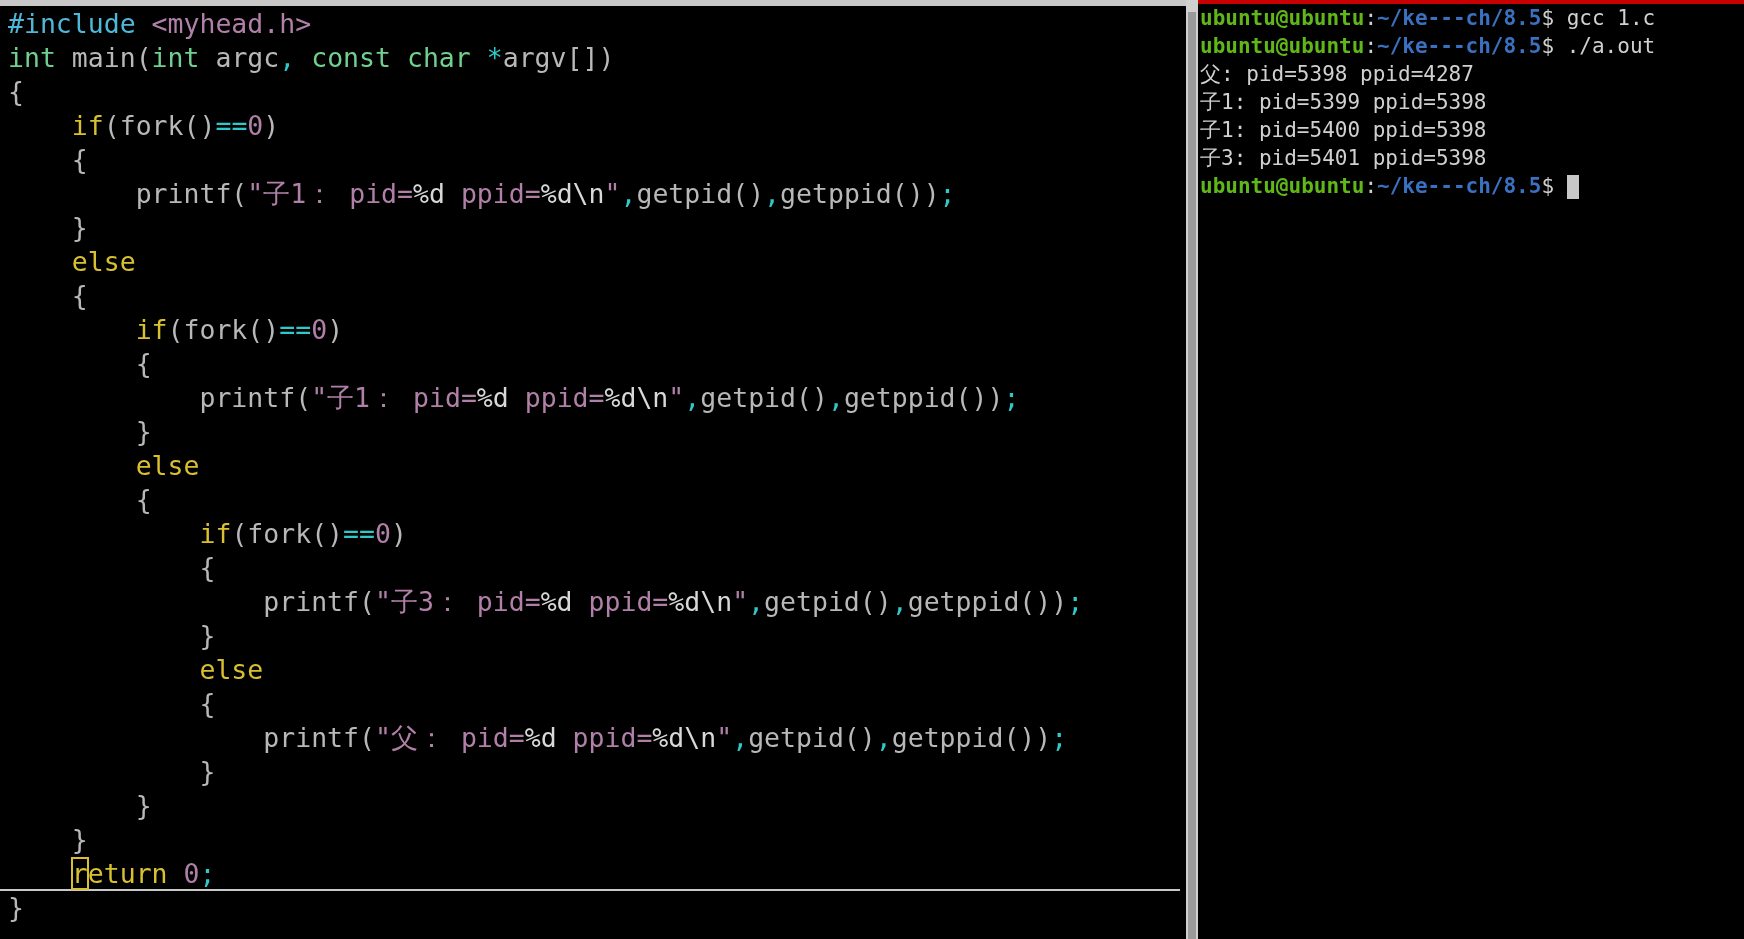 This screenshot has width=1744, height=939. I want to click on code-line: printf("父： pid=%d ppid=%d\n",getpid(),getppid());, so click(665, 738).